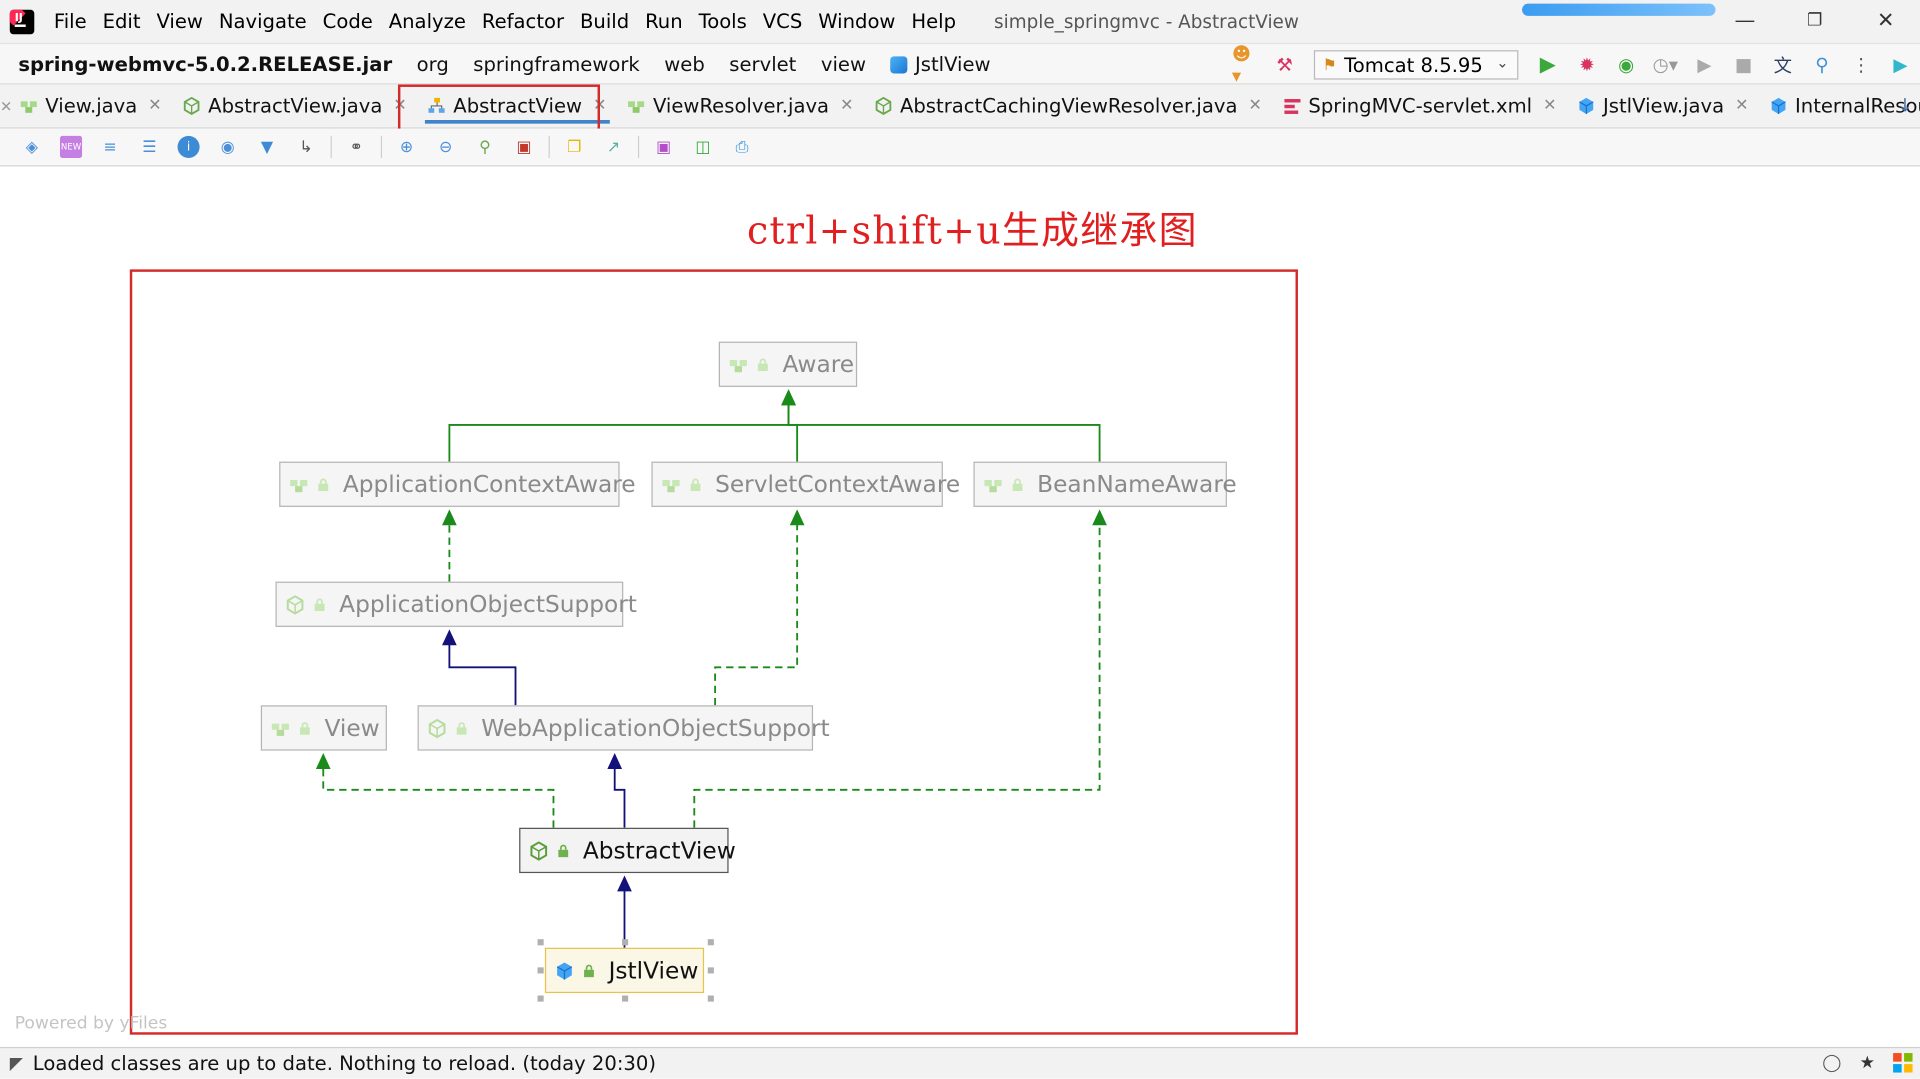 The image size is (1920, 1079). What do you see at coordinates (1665, 64) in the screenshot?
I see `profile-icon: ◷▾` at bounding box center [1665, 64].